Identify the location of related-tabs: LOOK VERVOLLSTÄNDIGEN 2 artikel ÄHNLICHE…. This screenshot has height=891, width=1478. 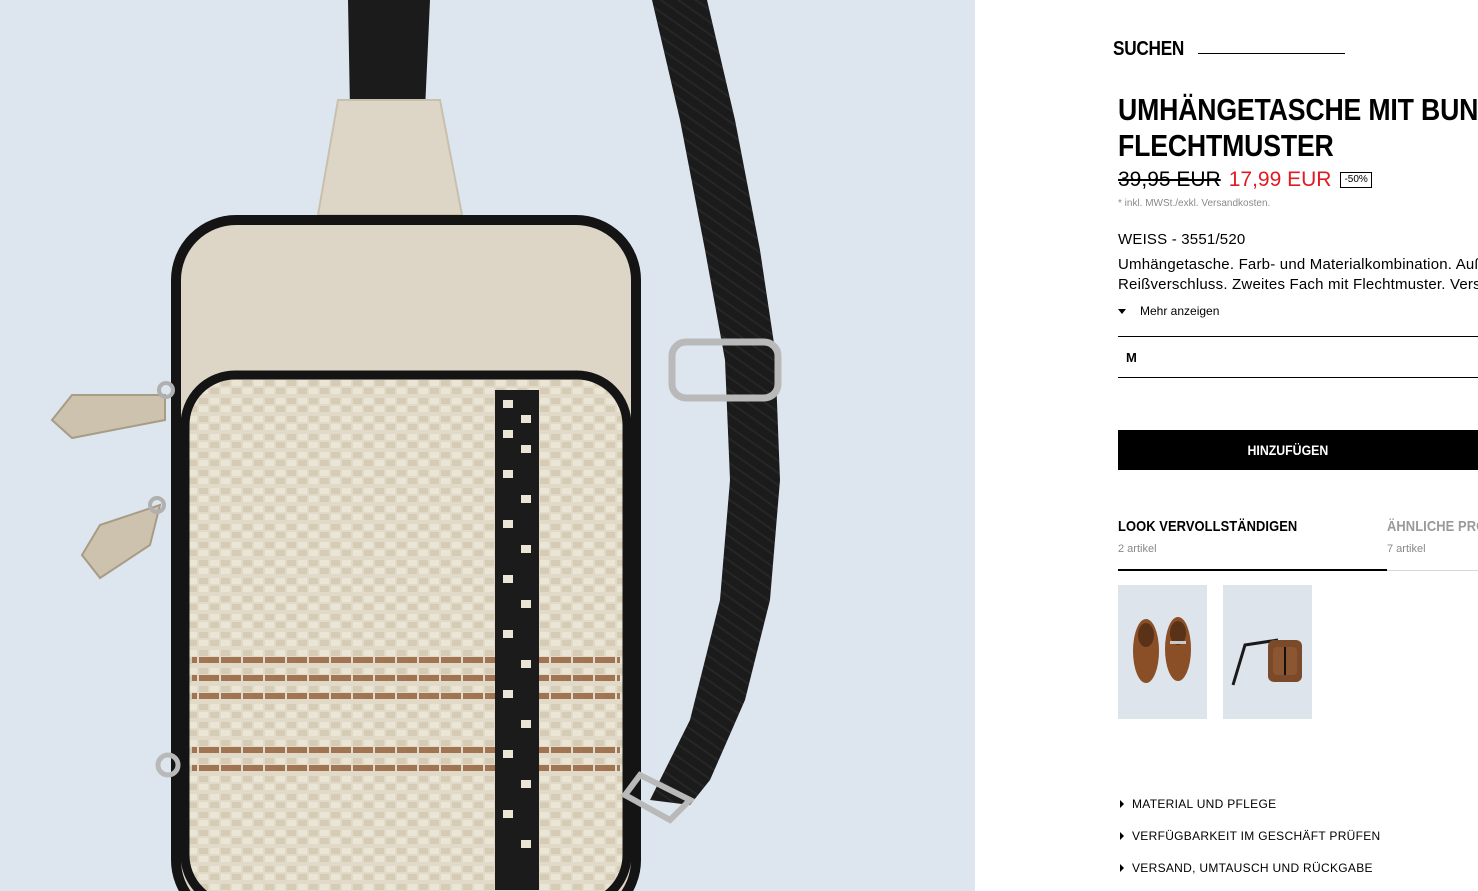
(1298, 544).